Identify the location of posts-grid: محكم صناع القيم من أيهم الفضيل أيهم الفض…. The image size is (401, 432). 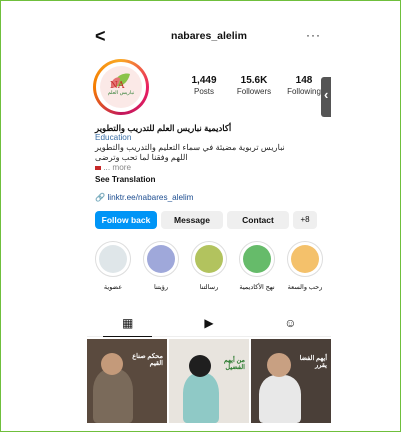
(209, 381).